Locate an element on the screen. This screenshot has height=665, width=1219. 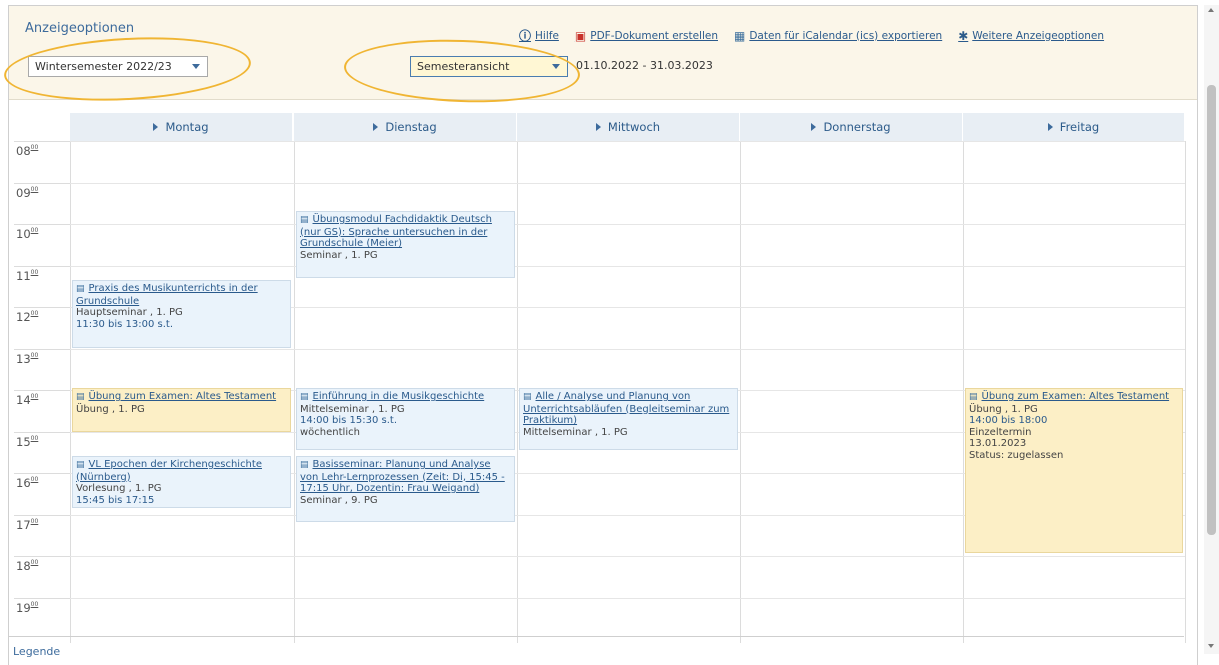
date-range: 01.10.2022 - 31.03.2023 is located at coordinates (644, 65).